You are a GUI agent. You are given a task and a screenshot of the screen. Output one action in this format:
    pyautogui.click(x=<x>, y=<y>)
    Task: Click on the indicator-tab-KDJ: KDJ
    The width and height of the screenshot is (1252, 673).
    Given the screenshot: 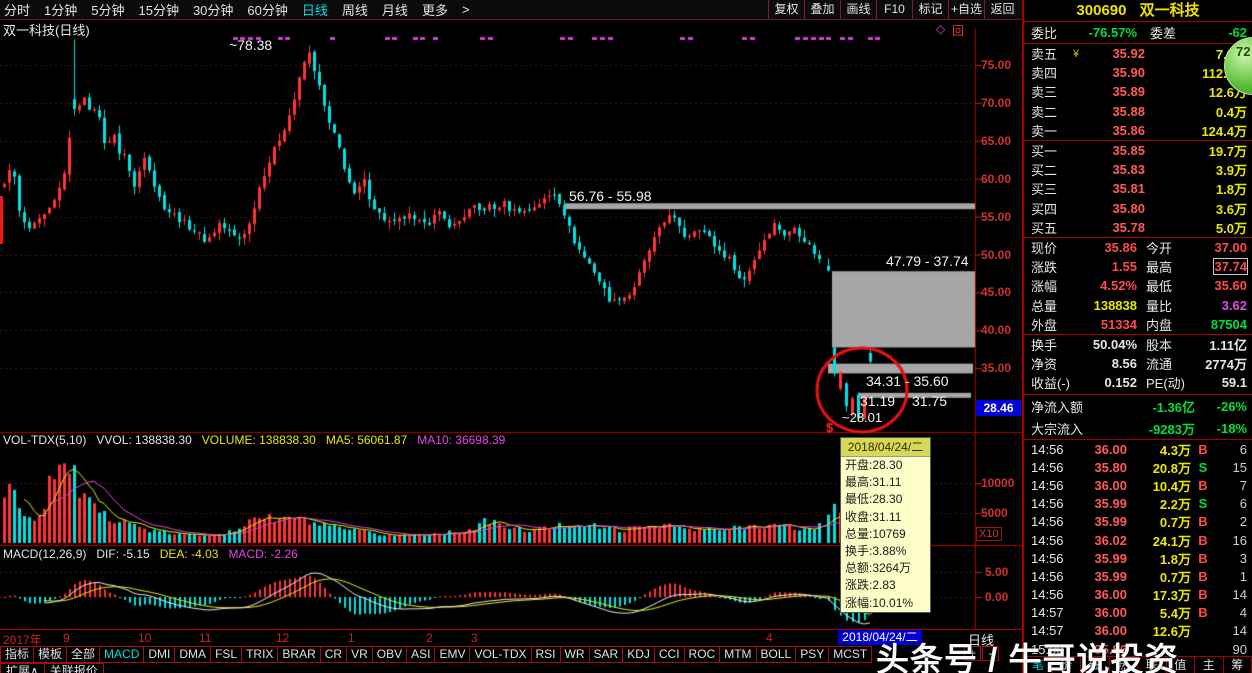 What is the action you would take?
    pyautogui.click(x=638, y=654)
    